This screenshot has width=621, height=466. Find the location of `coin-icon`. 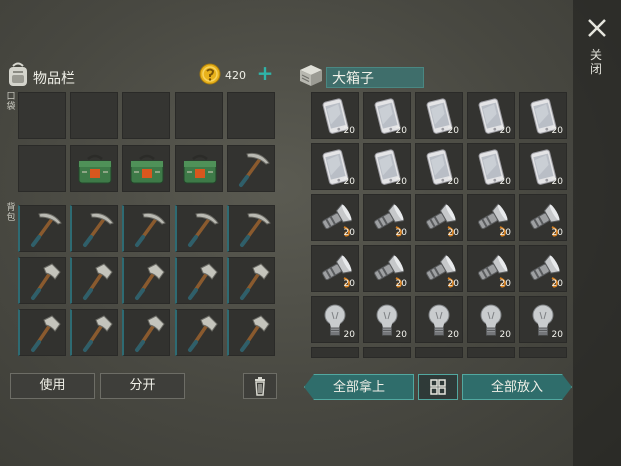

coin-icon is located at coordinates (210, 74).